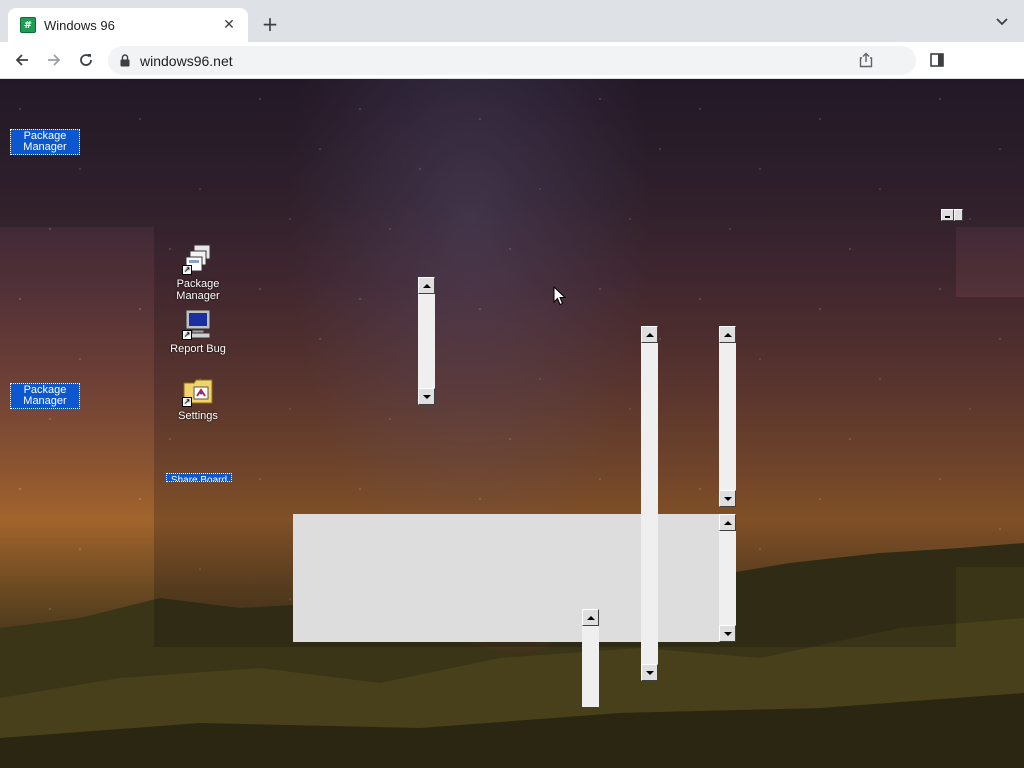 The height and width of the screenshot is (768, 1024). I want to click on package-manager-icon: ↗, so click(198, 259).